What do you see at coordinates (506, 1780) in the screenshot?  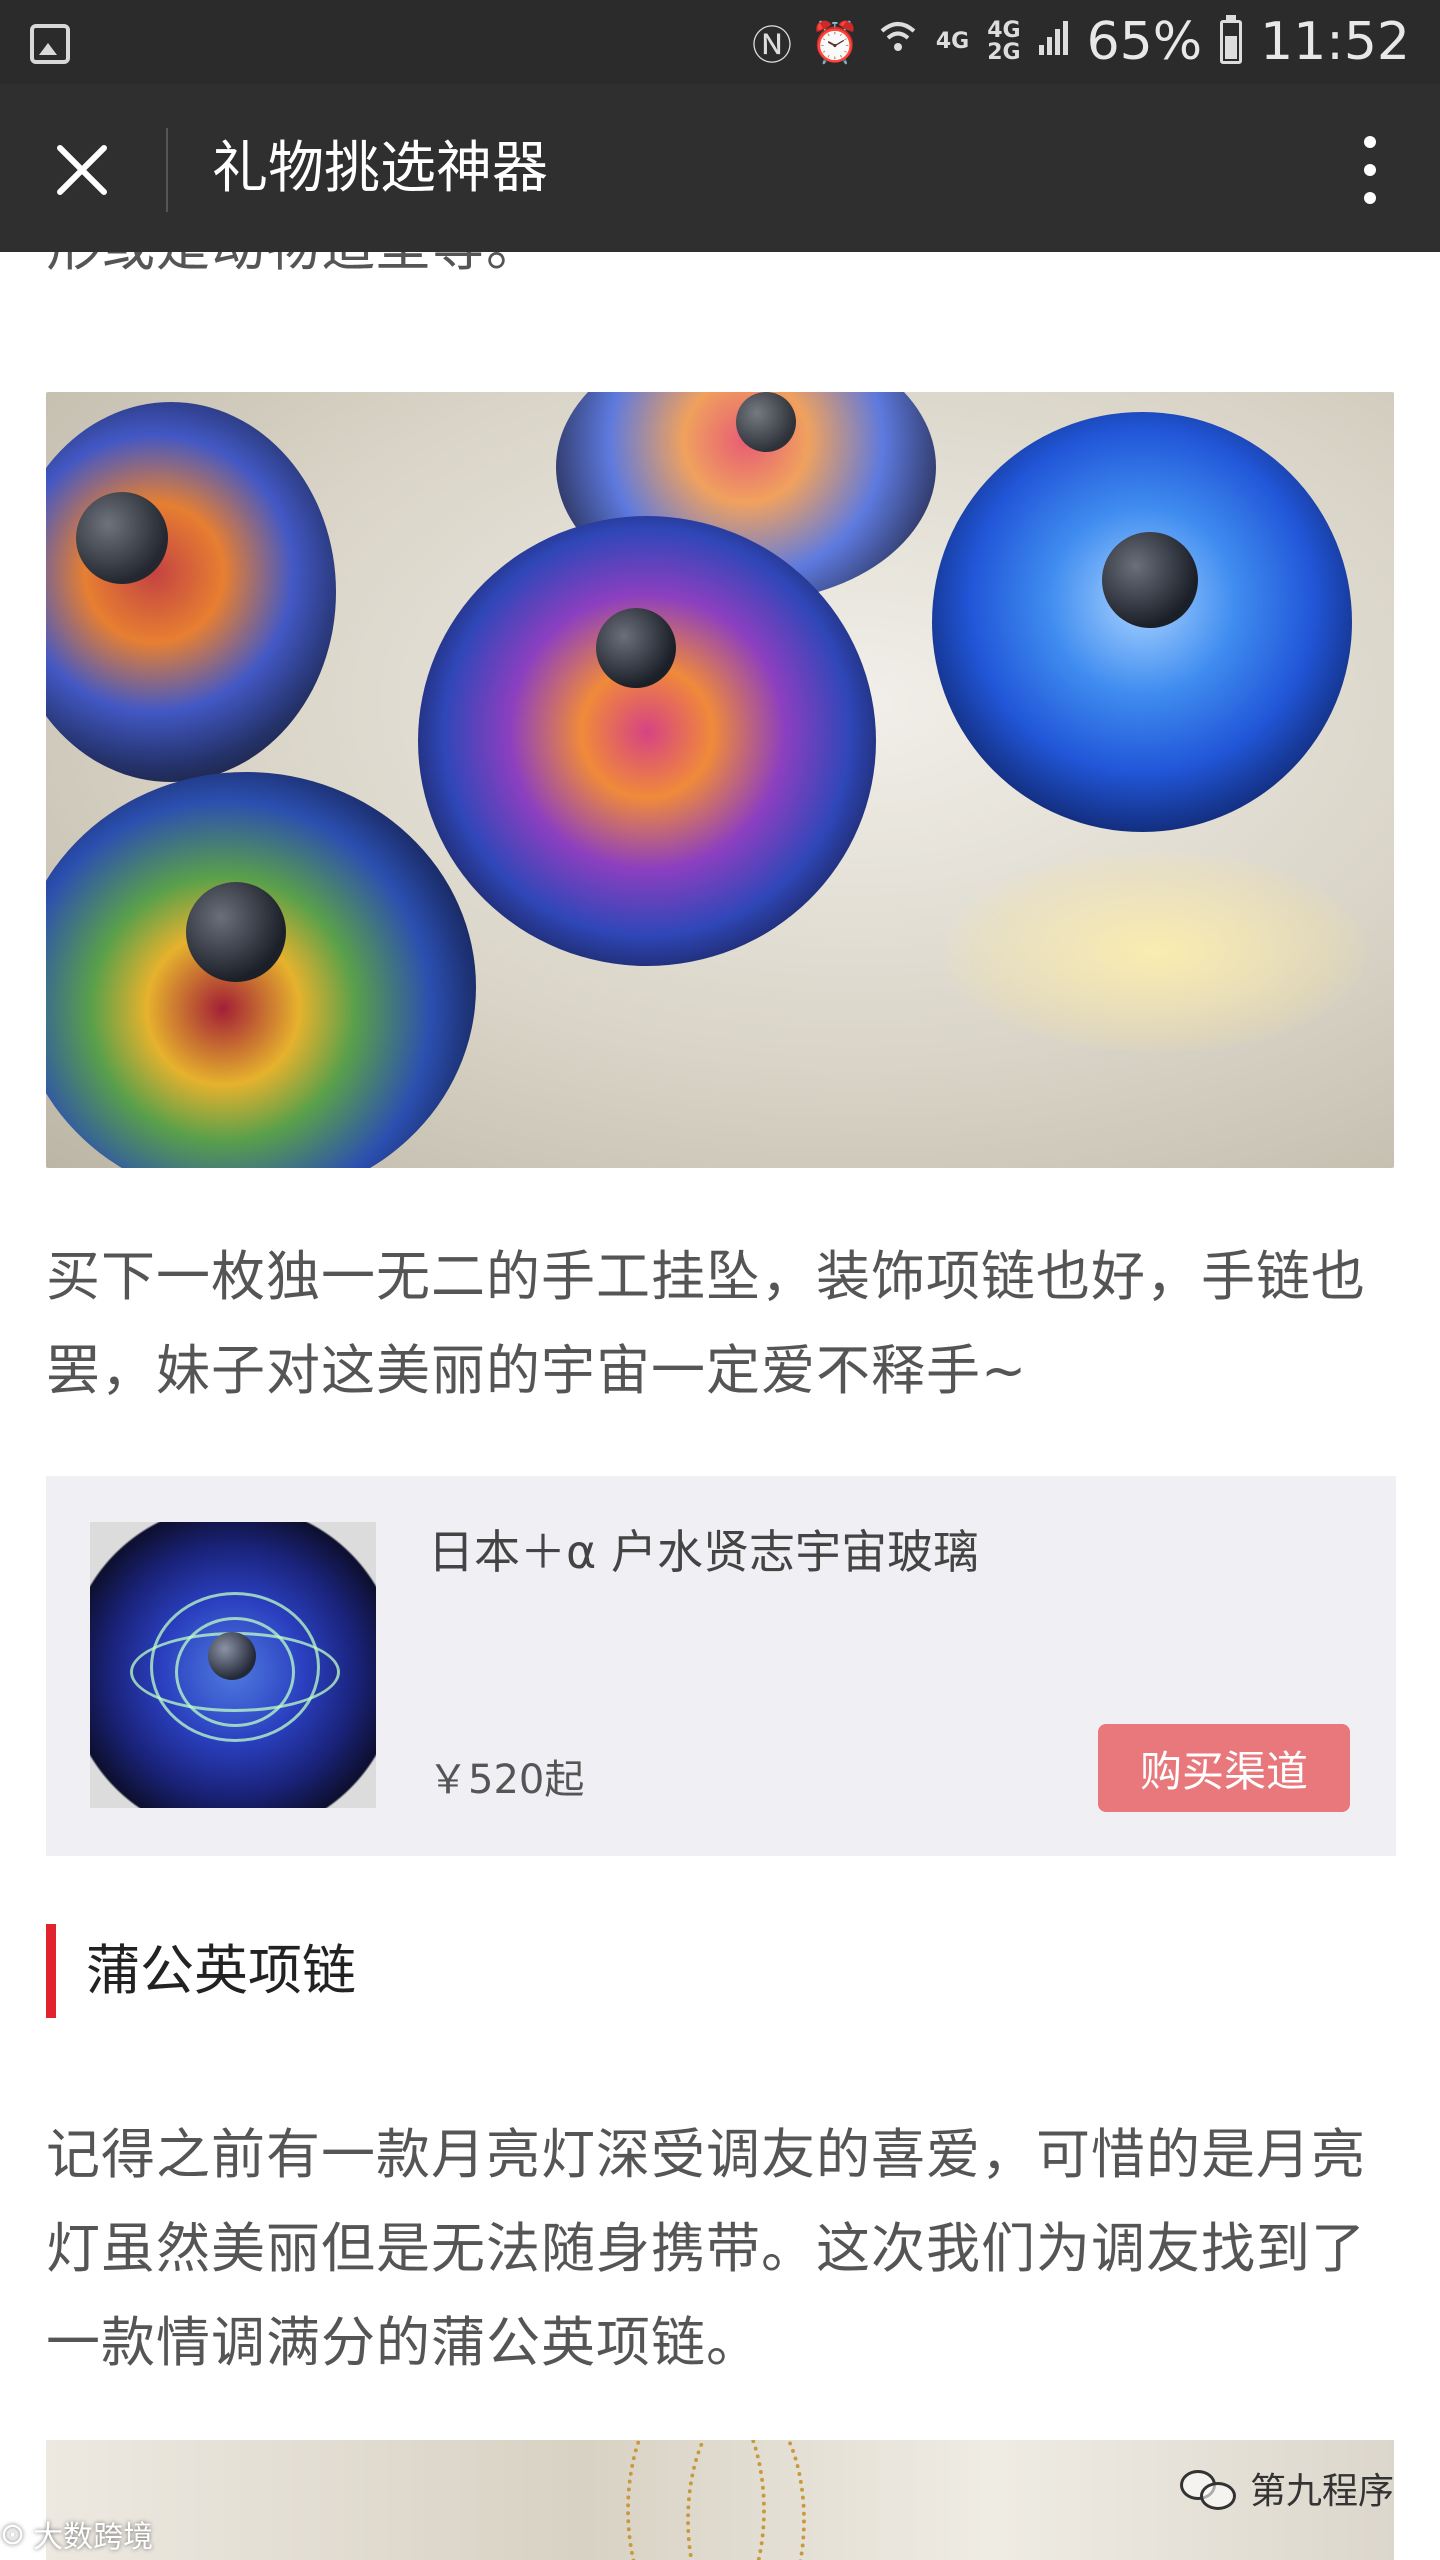 I see `product-price: ￥520起` at bounding box center [506, 1780].